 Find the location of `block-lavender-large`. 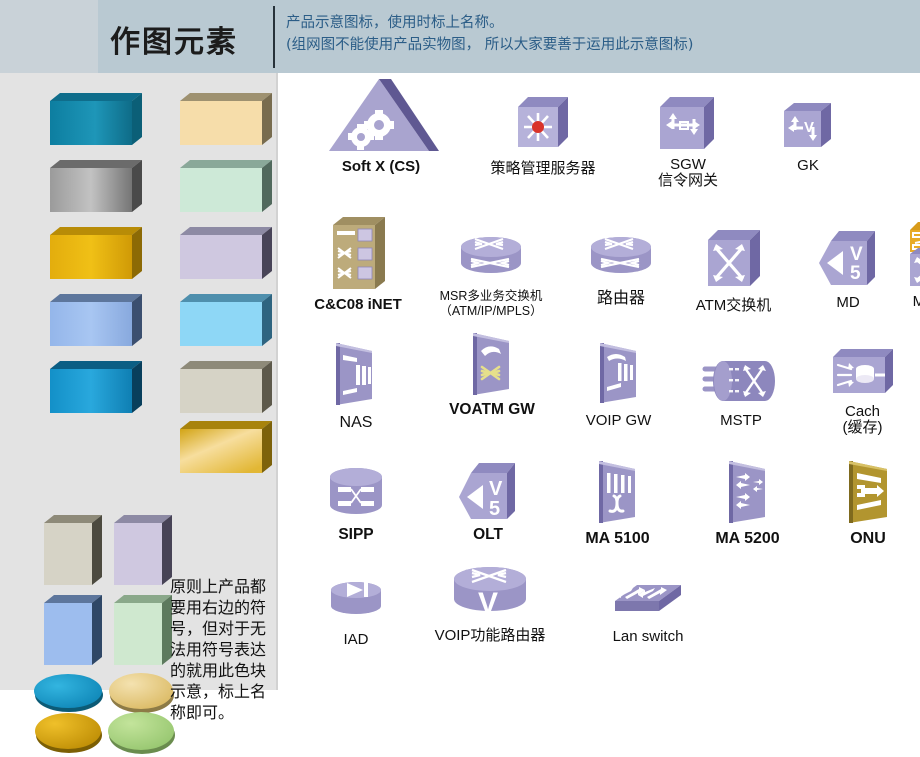

block-lavender-large is located at coordinates (223, 253).